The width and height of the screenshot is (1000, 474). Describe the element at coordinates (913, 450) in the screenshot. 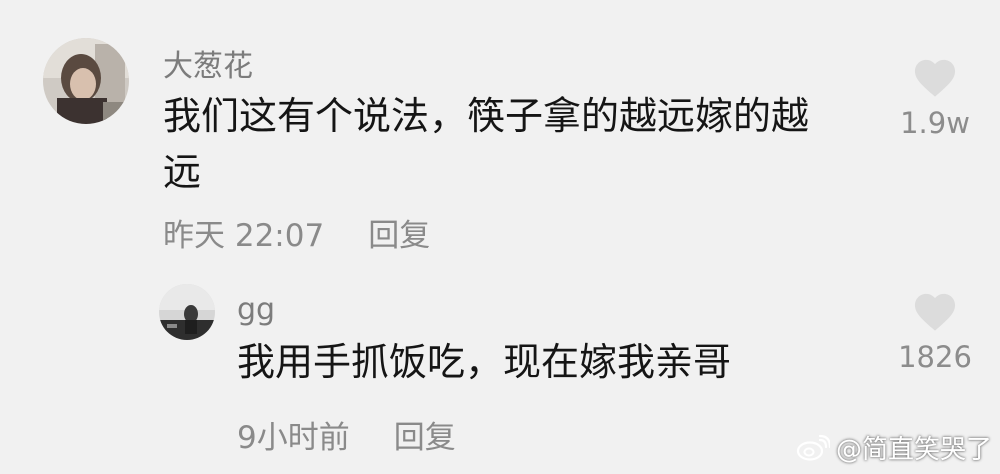

I see `watermark-text: @简直笑哭了` at that location.